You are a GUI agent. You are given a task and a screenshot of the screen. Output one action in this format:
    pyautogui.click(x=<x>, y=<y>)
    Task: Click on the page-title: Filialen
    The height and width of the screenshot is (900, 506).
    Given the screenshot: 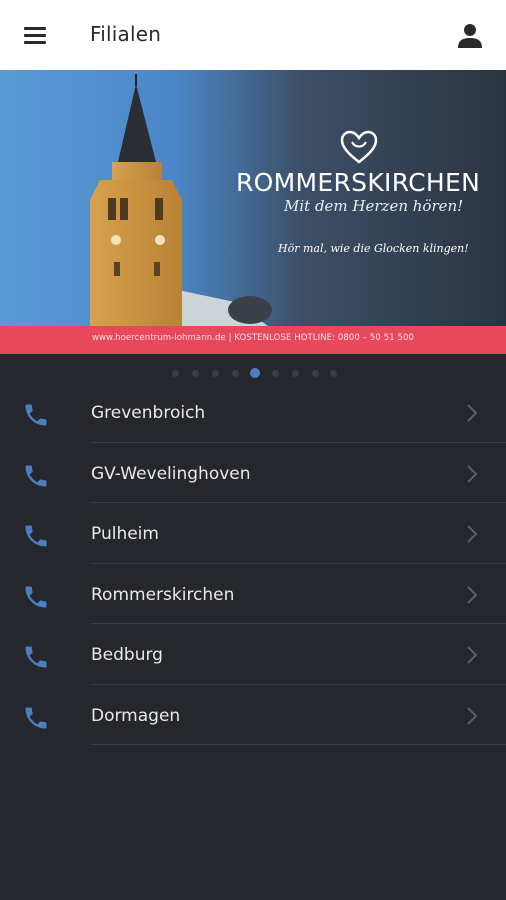 What is the action you would take?
    pyautogui.click(x=126, y=34)
    